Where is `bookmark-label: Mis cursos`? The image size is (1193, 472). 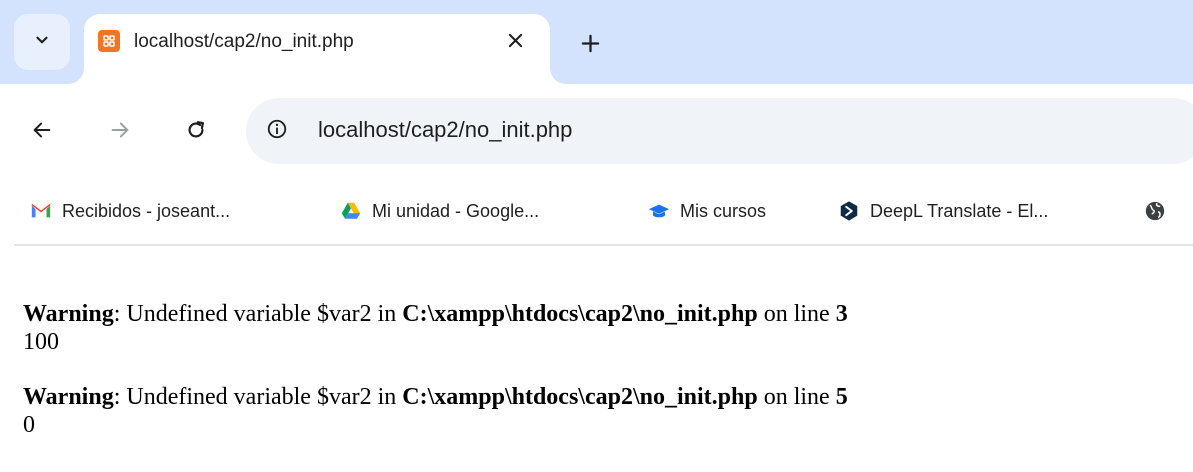 bookmark-label: Mis cursos is located at coordinates (723, 210).